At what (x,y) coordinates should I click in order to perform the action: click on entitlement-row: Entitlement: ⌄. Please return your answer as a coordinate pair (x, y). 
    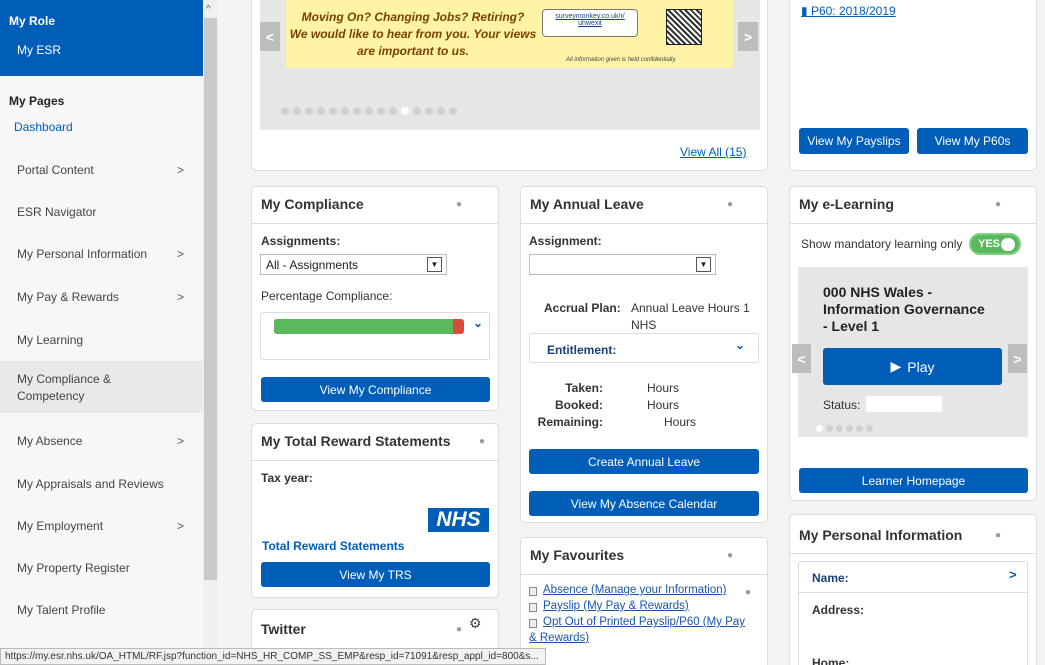
    Looking at the image, I should click on (644, 348).